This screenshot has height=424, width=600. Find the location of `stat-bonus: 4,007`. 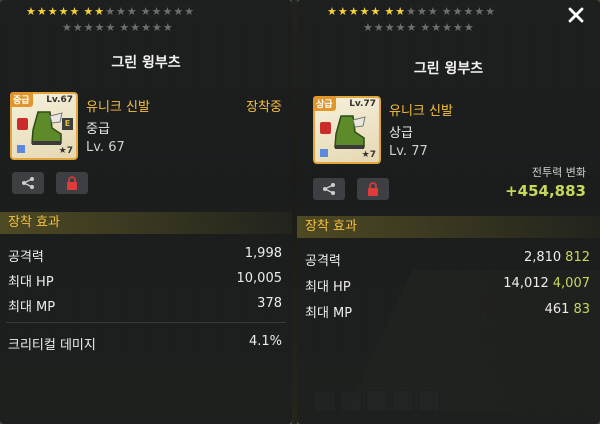

stat-bonus: 4,007 is located at coordinates (571, 283).